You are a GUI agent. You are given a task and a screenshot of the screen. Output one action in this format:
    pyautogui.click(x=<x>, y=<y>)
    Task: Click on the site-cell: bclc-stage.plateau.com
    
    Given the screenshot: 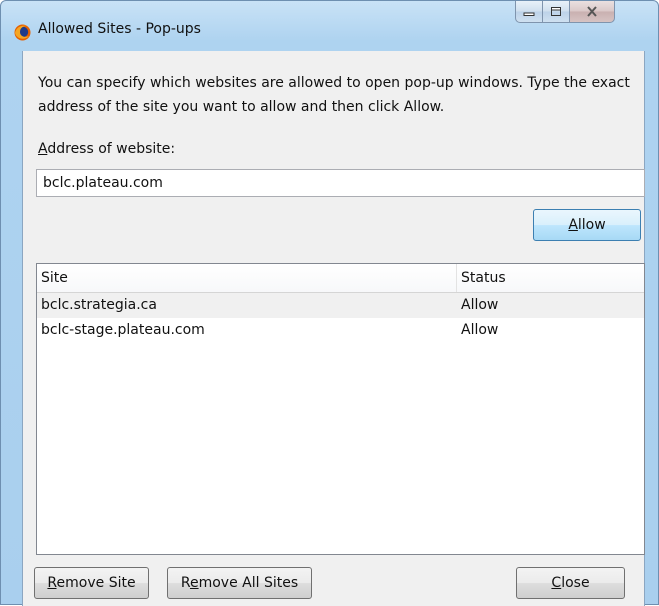 What is the action you would take?
    pyautogui.click(x=123, y=330)
    